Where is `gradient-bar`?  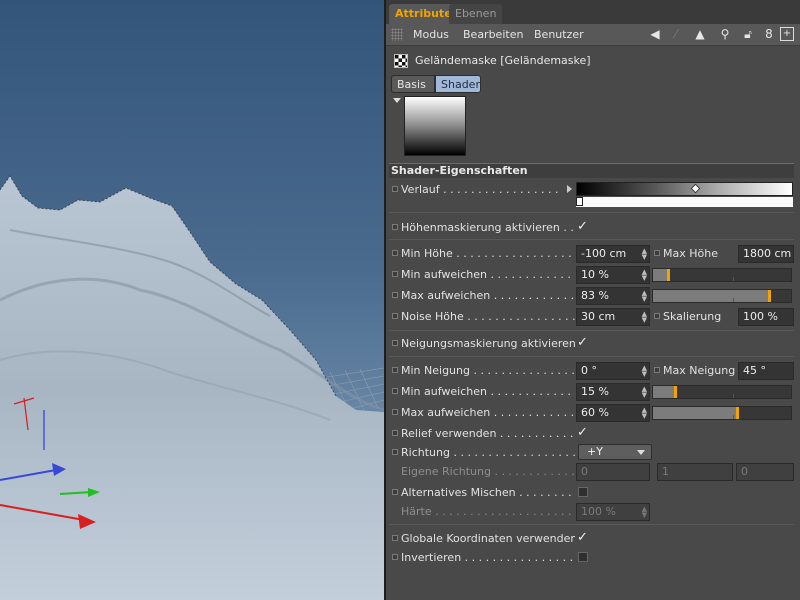
gradient-bar is located at coordinates (684, 189).